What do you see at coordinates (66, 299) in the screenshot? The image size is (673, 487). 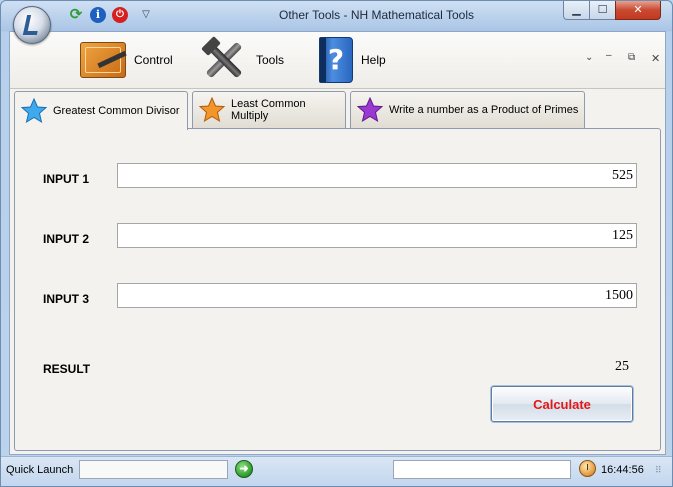 I see `input3-label: INPUT 3` at bounding box center [66, 299].